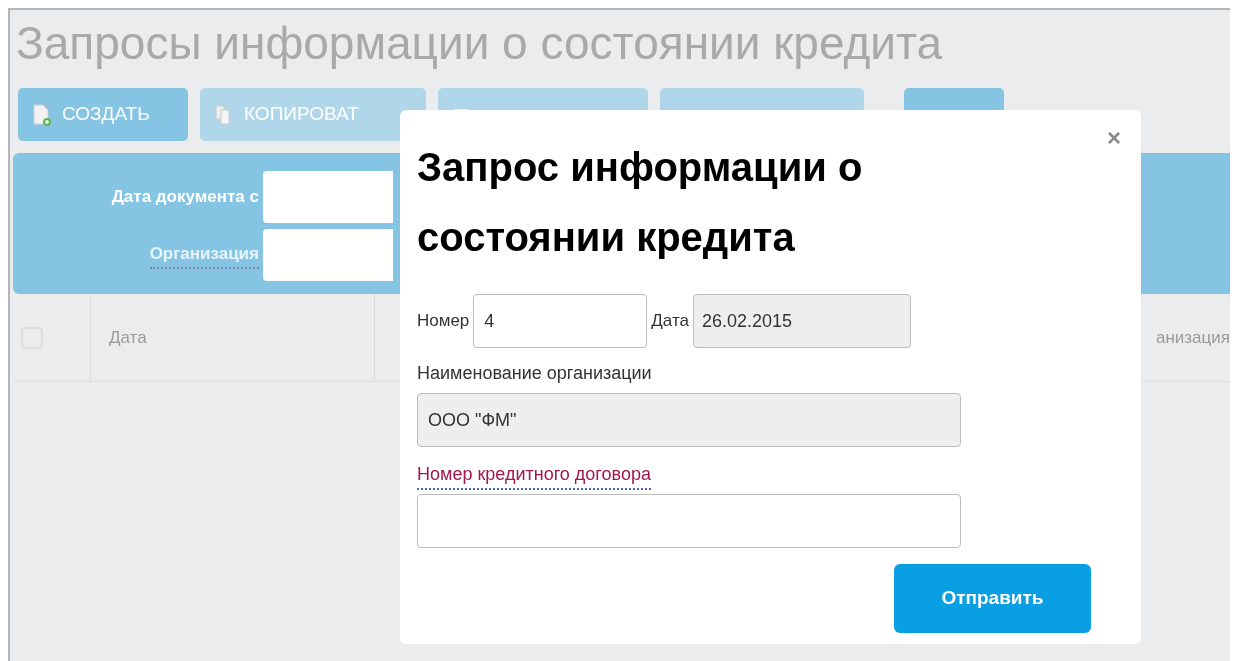  Describe the element at coordinates (992, 598) in the screenshot. I see `send-button: Отправить` at that location.